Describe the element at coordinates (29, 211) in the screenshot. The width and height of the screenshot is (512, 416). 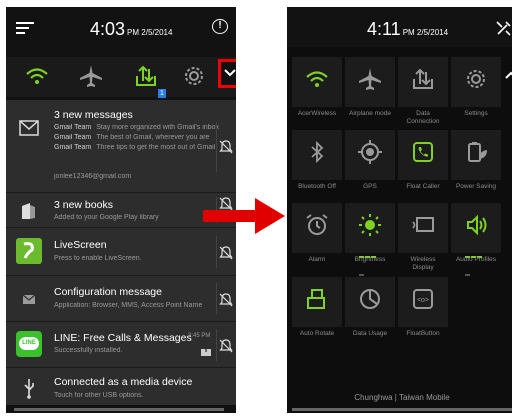
I see `play-books-icon` at that location.